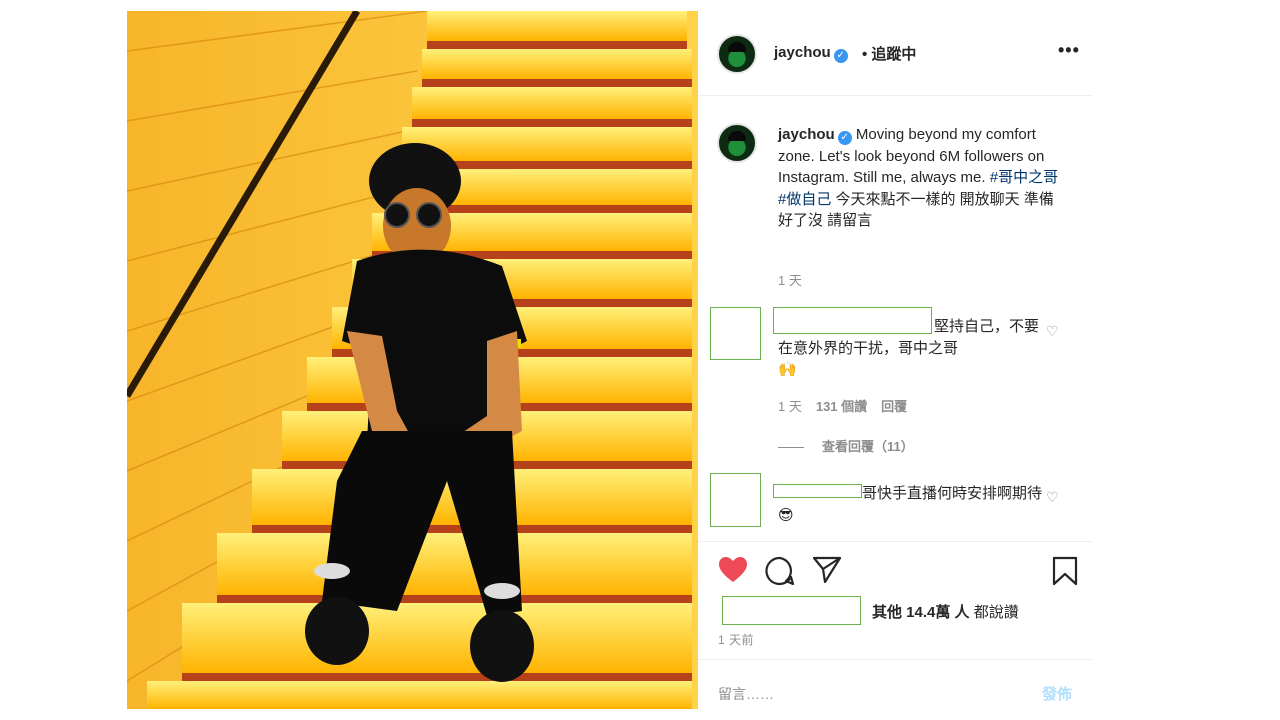 The height and width of the screenshot is (720, 1280). Describe the element at coordinates (1024, 177) in the screenshot. I see `hashtag-link: #哥中之哥` at that location.